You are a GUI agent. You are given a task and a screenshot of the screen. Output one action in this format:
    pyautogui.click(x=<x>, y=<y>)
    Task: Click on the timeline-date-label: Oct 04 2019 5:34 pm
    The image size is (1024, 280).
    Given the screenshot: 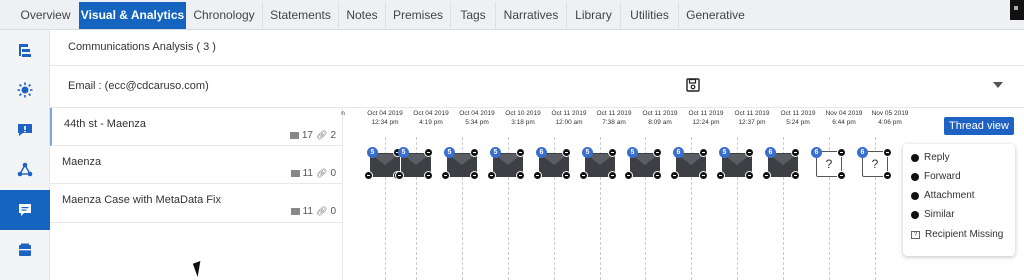 What is the action you would take?
    pyautogui.click(x=477, y=118)
    